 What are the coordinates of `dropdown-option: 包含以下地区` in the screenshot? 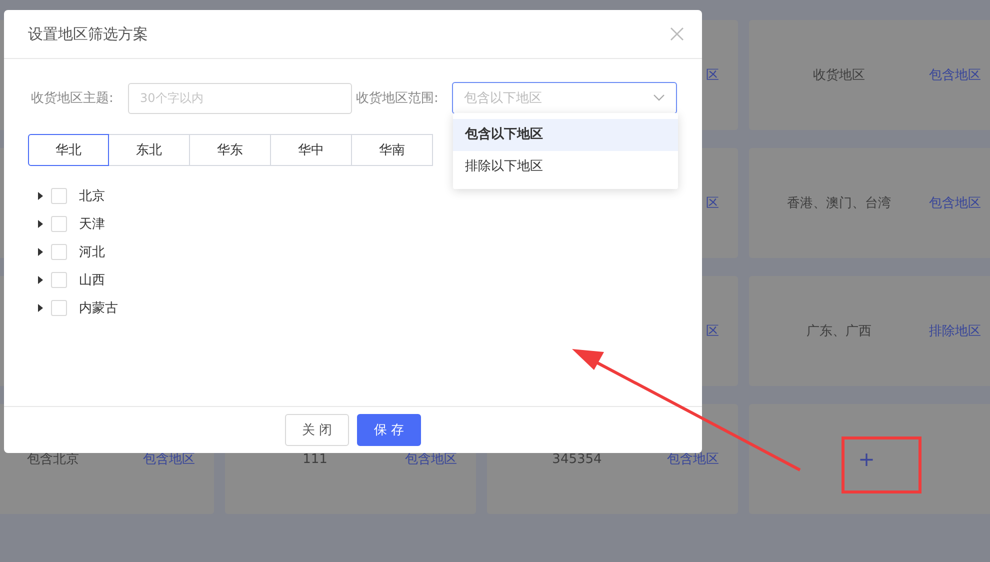 It's located at (565, 135).